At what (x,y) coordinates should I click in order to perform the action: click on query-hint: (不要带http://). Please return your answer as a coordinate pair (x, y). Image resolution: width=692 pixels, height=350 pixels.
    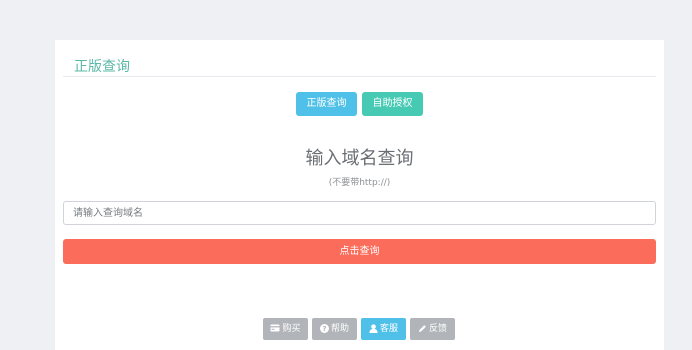
    Looking at the image, I should click on (359, 183).